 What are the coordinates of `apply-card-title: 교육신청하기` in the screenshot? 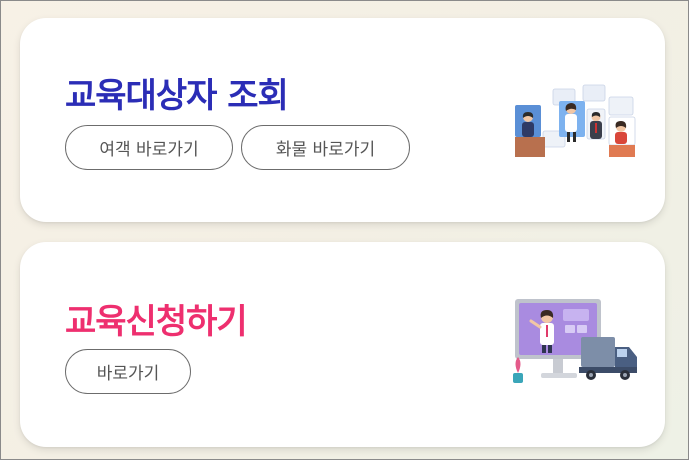 It's located at (156, 322).